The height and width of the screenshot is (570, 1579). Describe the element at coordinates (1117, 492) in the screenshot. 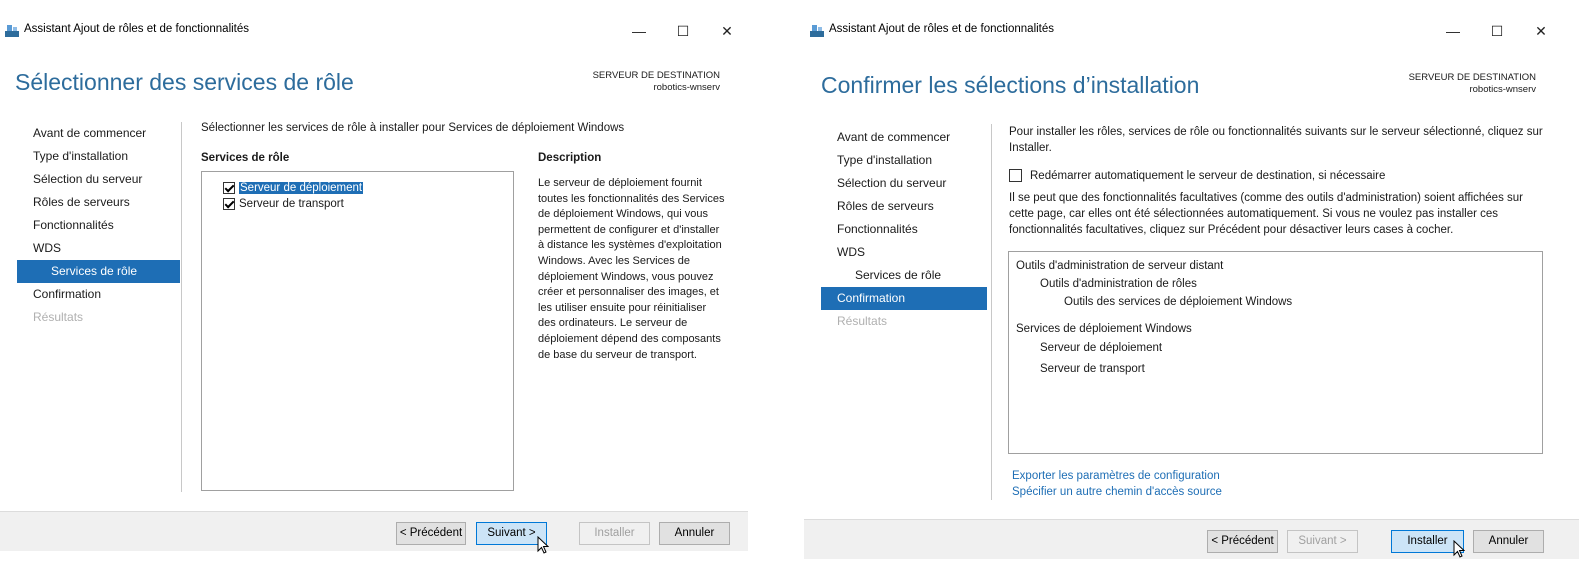

I see `alternate-source-link: Spécifier un autre chemin d'accès source` at that location.